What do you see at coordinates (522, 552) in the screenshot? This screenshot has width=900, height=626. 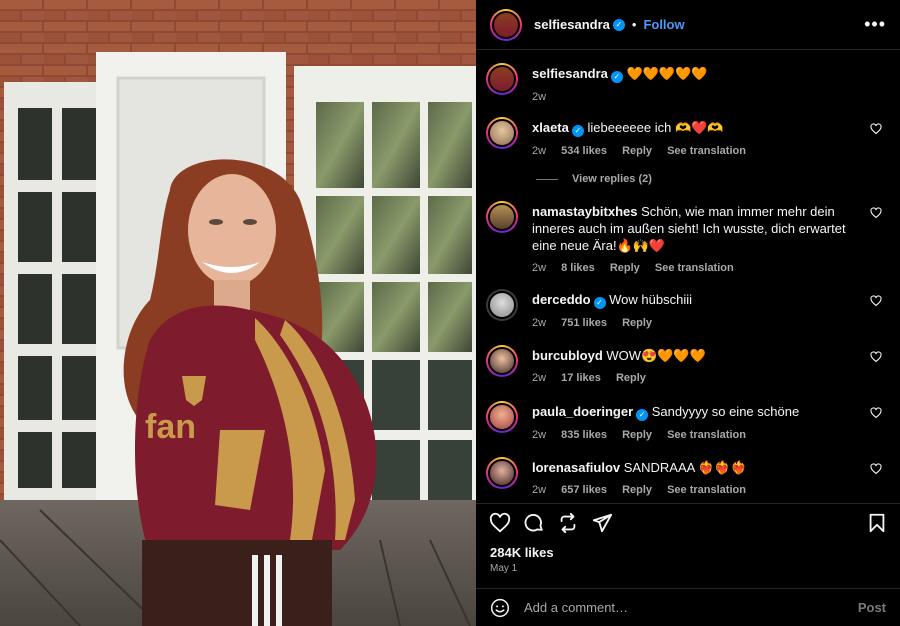 I see `likes-count: 284K likes` at bounding box center [522, 552].